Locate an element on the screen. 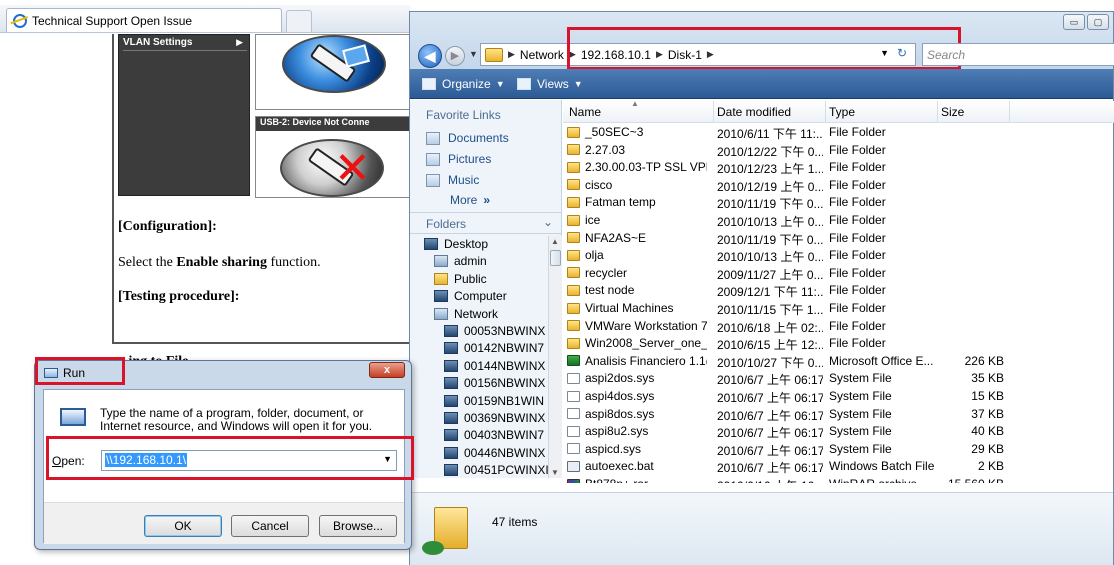  minimize-button: ▭ is located at coordinates (1074, 22).